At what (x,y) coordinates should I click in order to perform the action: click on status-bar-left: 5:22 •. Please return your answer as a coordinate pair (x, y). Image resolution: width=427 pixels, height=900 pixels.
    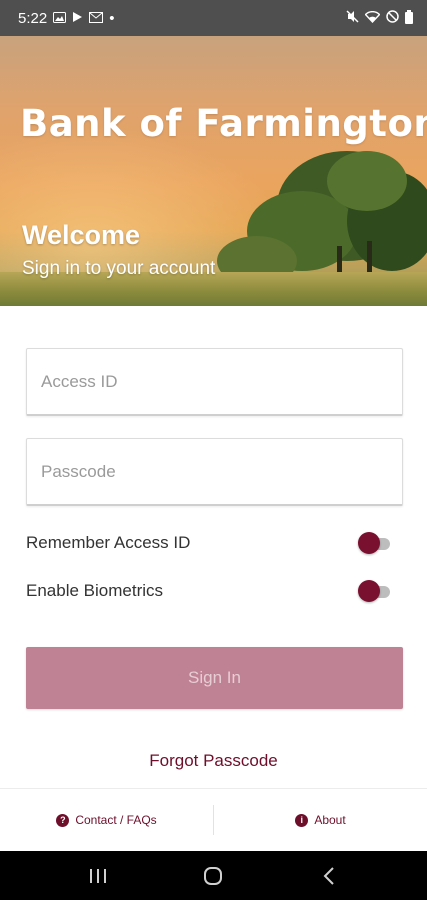
    Looking at the image, I should click on (66, 18).